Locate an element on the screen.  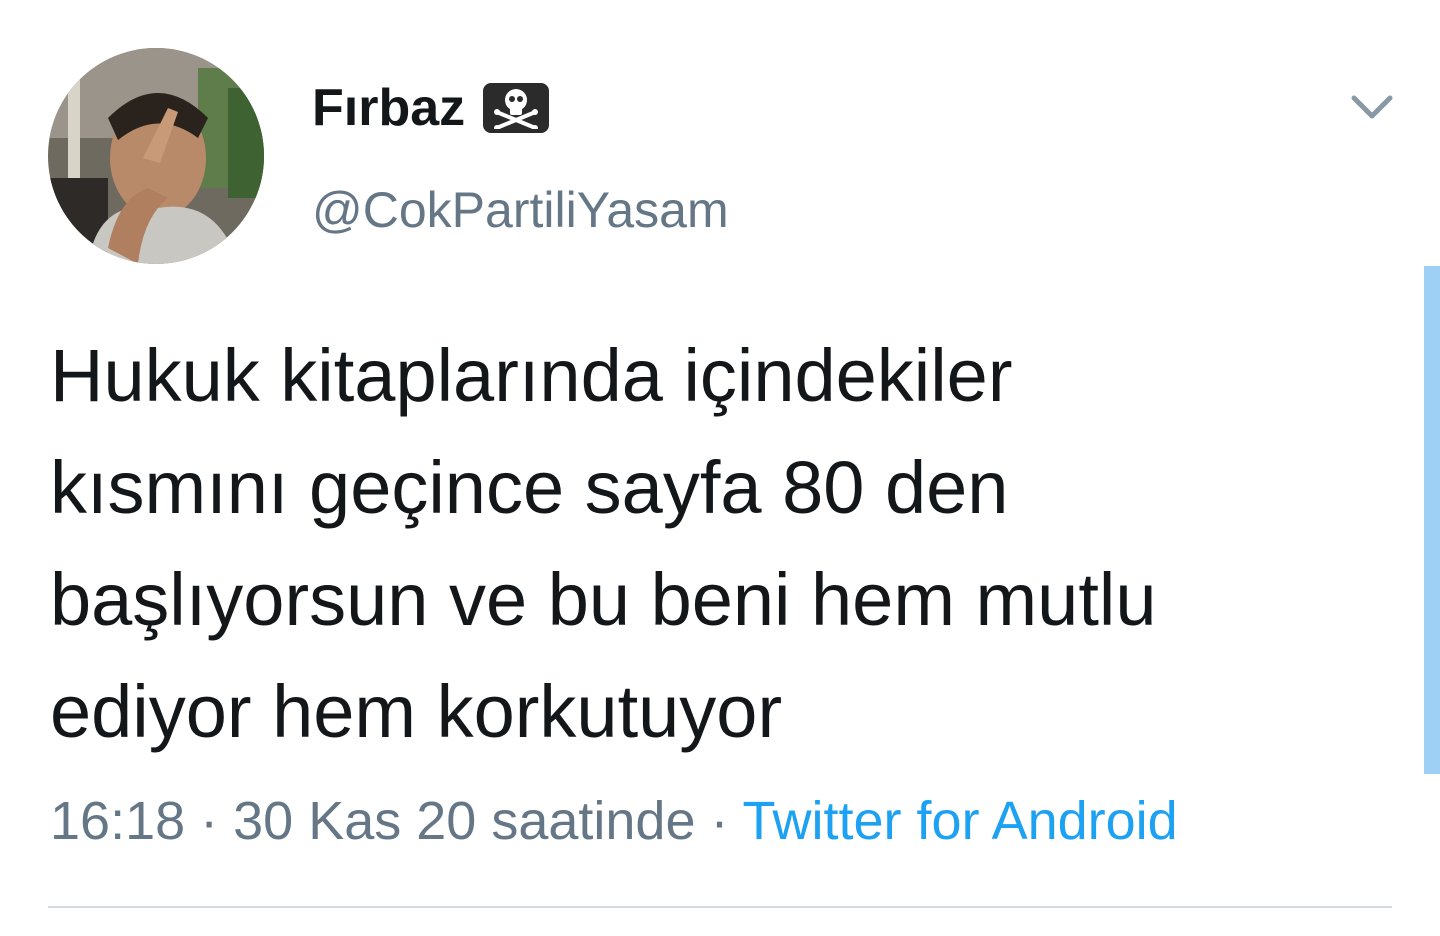
tweet-date: 30 Kas 20 saatinde is located at coordinates (464, 821).